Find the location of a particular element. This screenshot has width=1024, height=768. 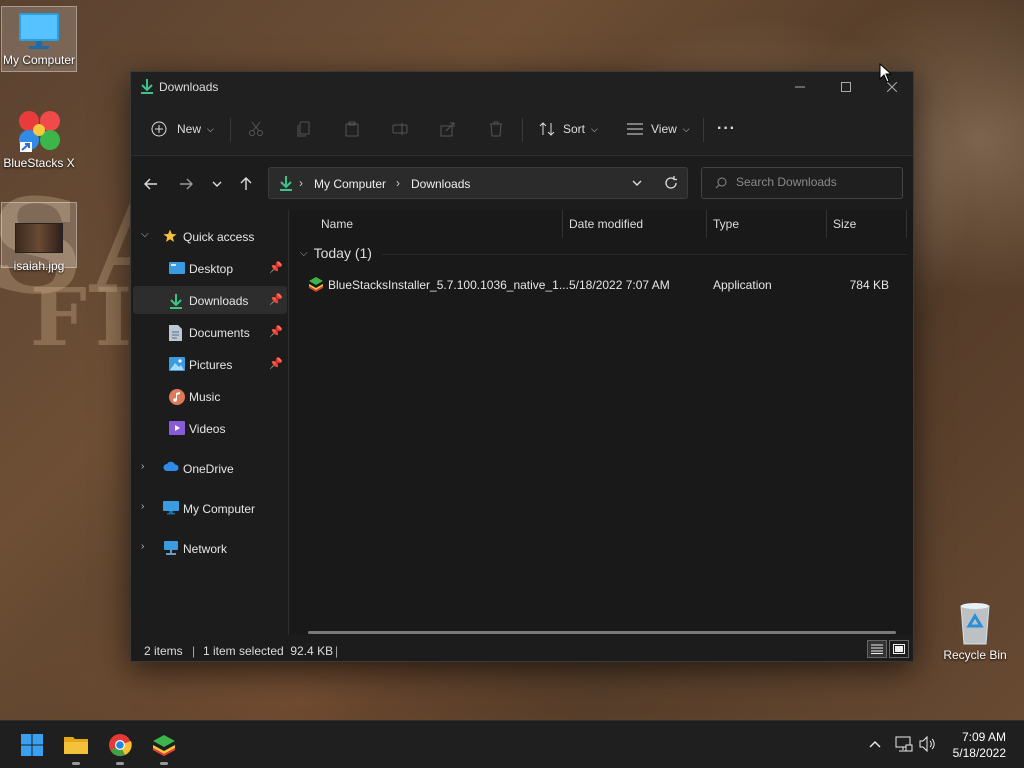

desktop-icon-label: Recycle Bin is located at coordinates (975, 655).